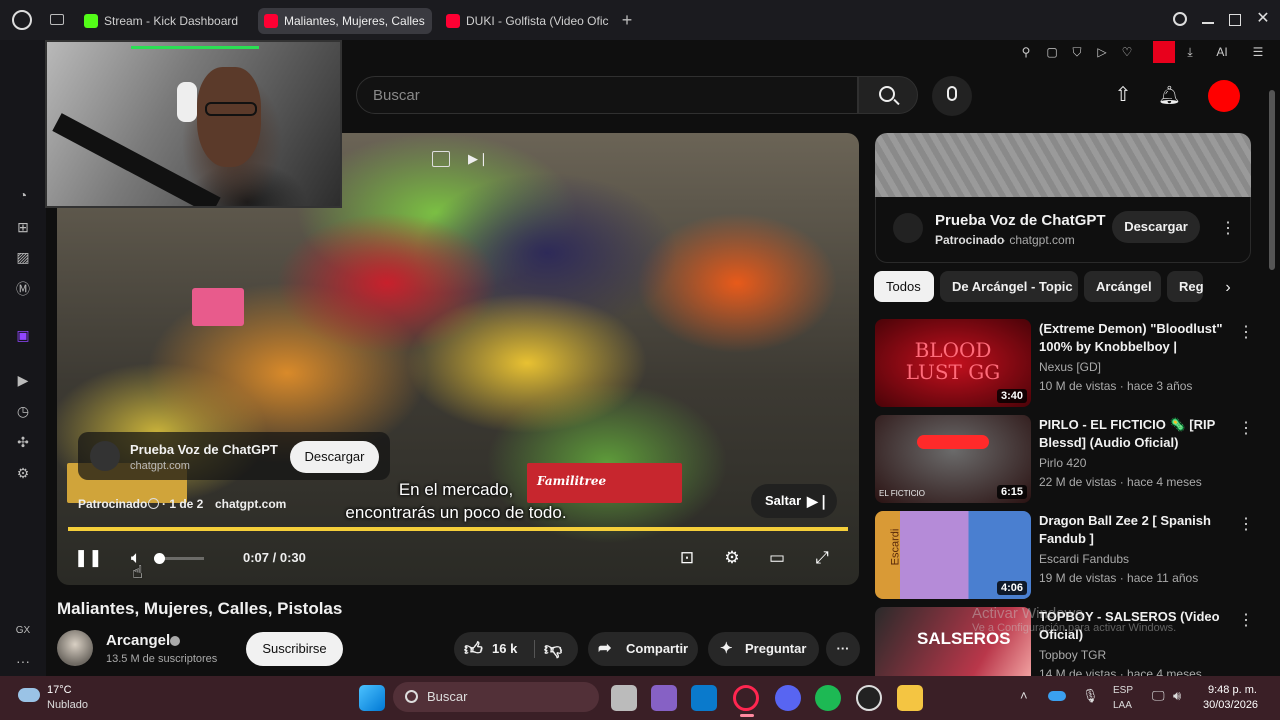 This screenshot has width=1280, height=720. Describe the element at coordinates (1127, 52) in the screenshot. I see `heart-icon: ♡` at that location.